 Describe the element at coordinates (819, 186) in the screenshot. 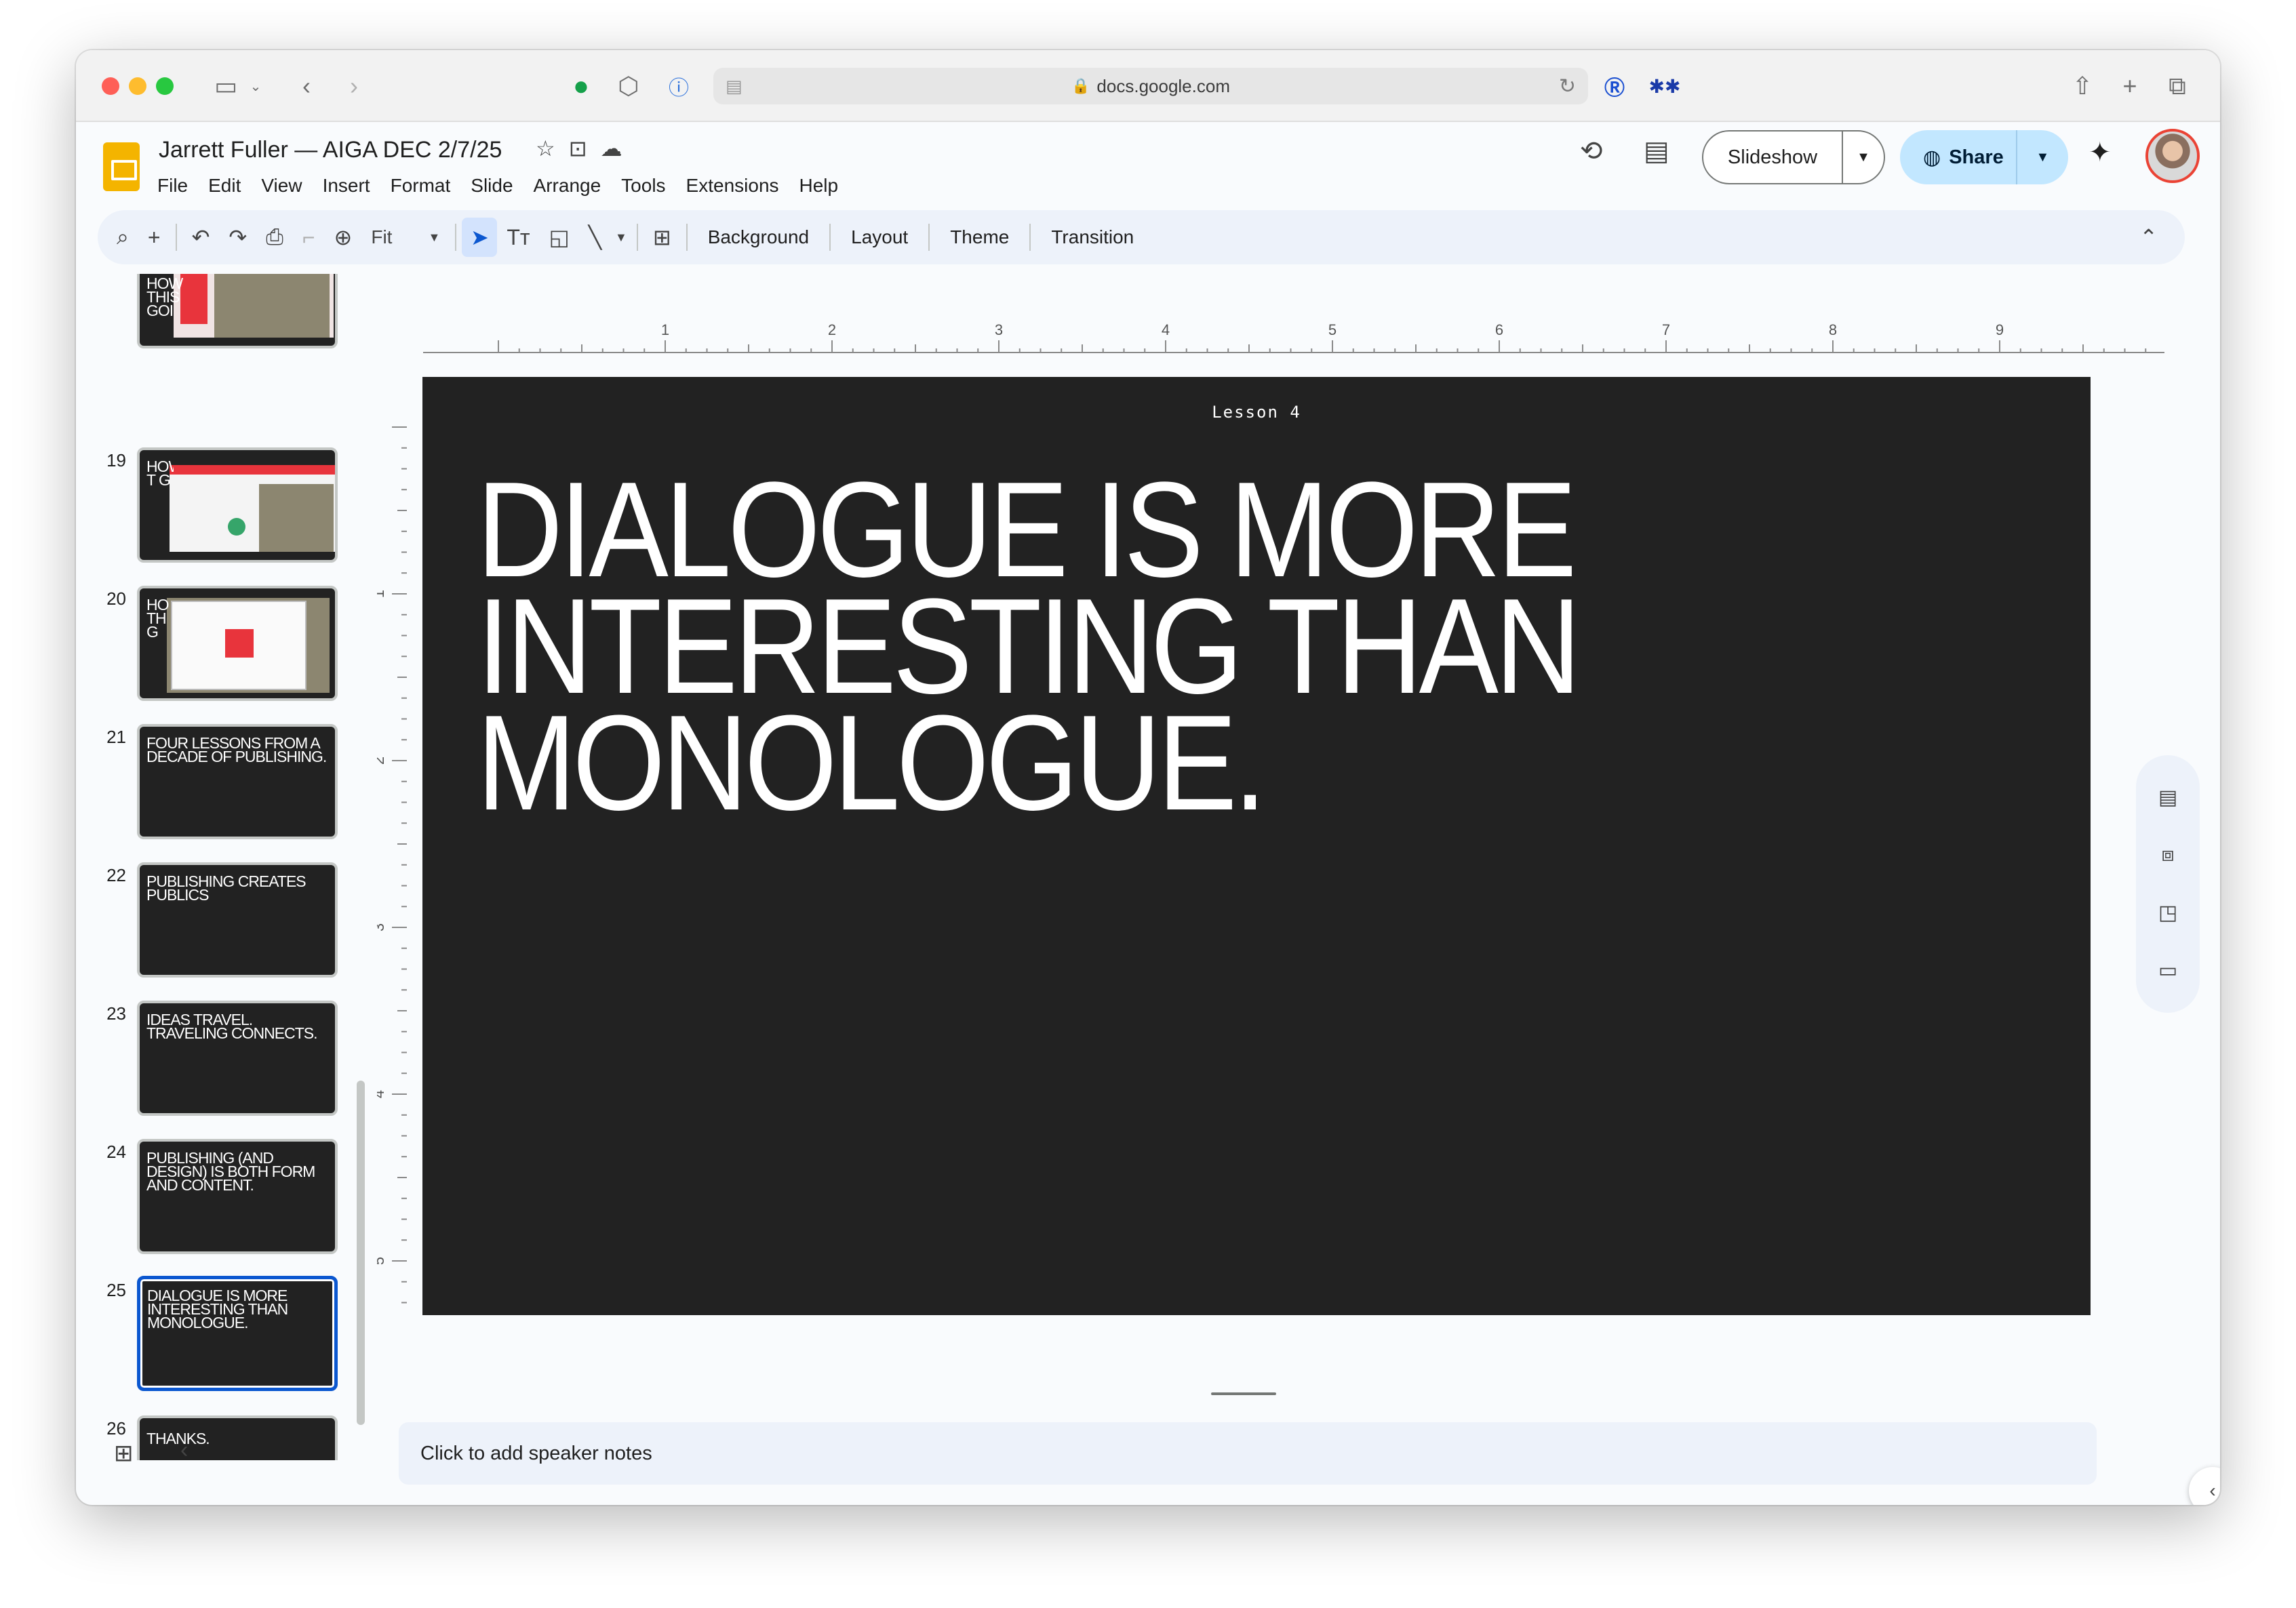

I see `menu-help: Help` at that location.